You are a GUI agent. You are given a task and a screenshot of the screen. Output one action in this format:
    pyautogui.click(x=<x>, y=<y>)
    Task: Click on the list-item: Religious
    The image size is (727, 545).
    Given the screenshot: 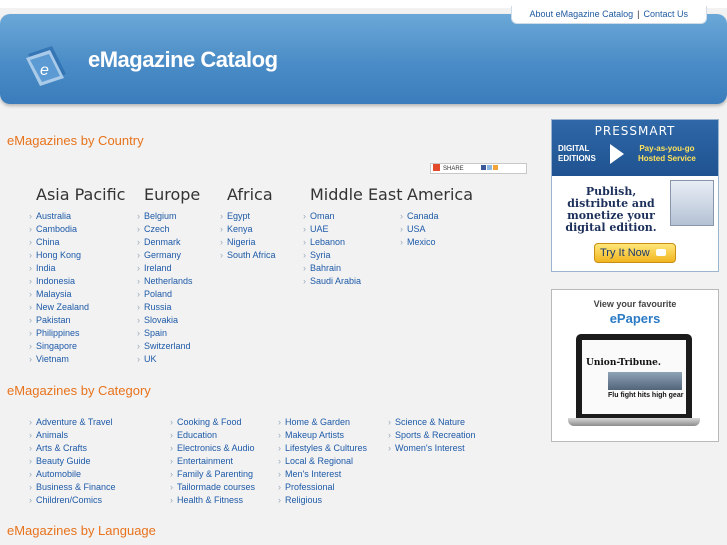 What is the action you would take?
    pyautogui.click(x=322, y=500)
    